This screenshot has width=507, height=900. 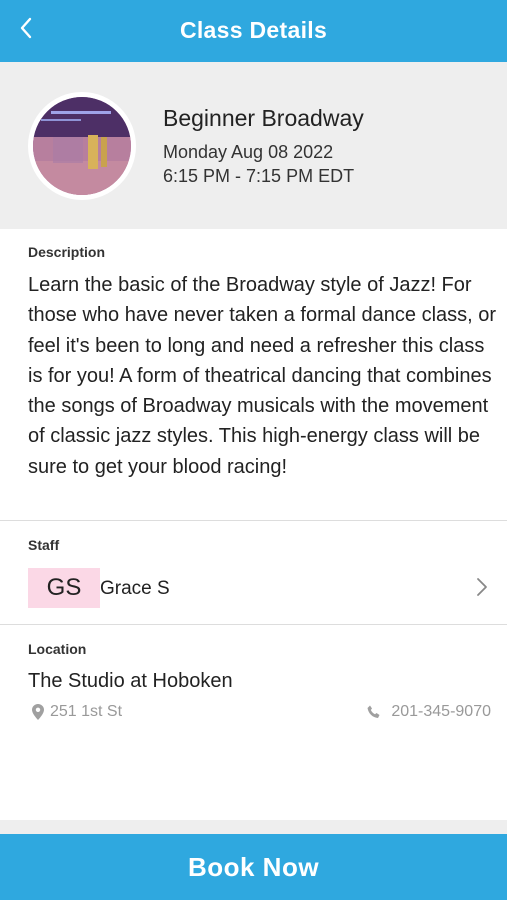 I want to click on phone-icon, so click(x=373, y=711).